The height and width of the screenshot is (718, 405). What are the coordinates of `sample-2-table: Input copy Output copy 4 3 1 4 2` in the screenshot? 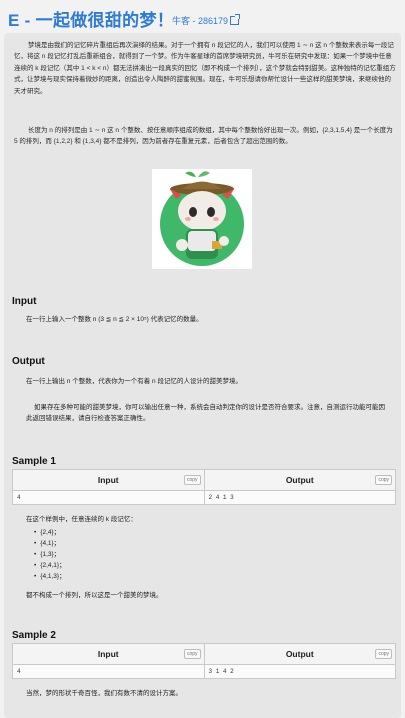 It's located at (204, 661).